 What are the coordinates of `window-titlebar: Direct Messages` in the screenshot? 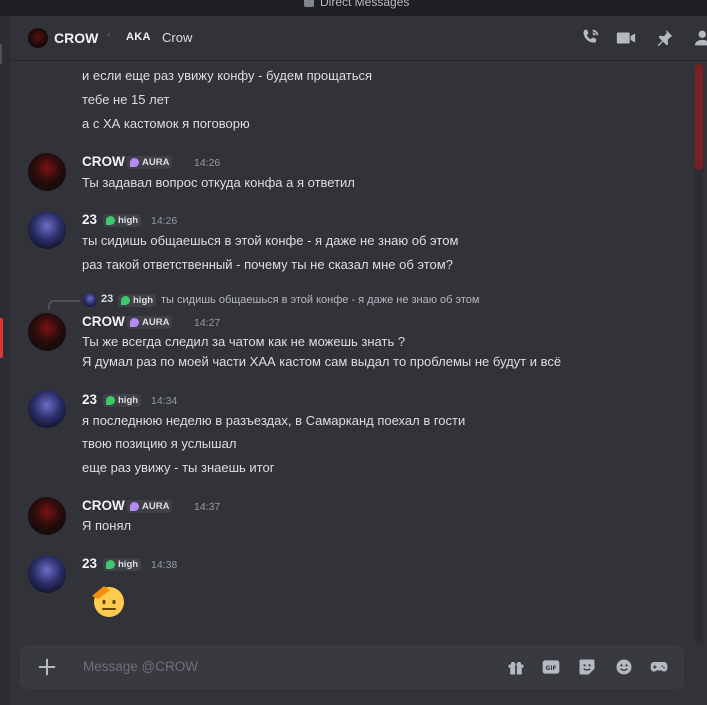 It's located at (353, 8).